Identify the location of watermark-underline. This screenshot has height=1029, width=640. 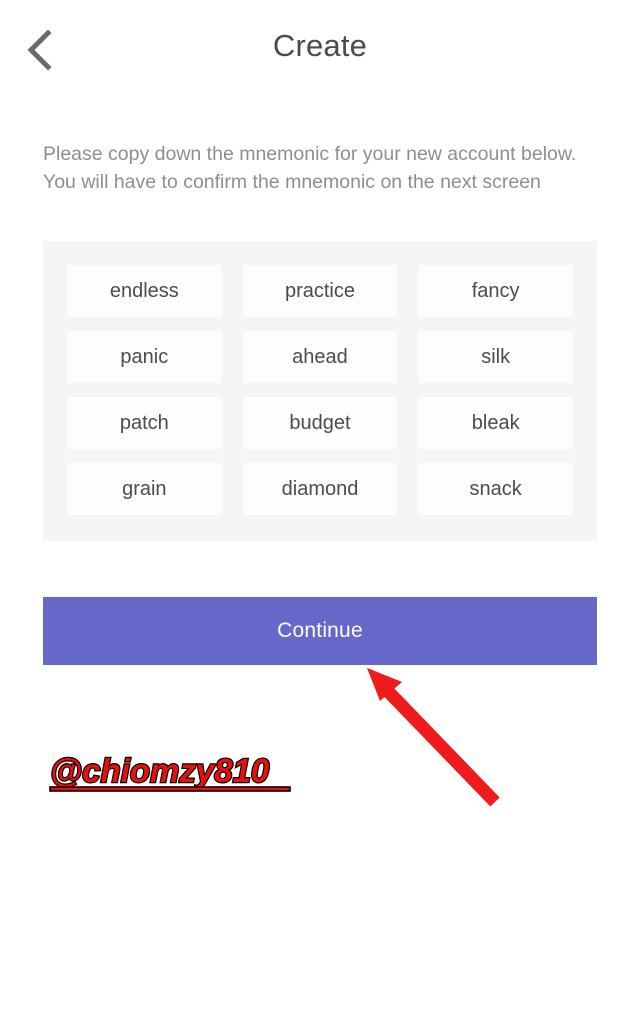
(170, 789).